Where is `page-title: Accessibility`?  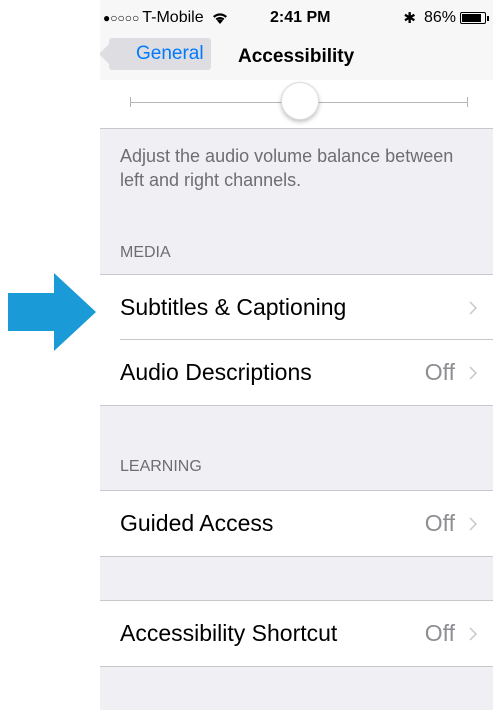
page-title: Accessibility is located at coordinates (296, 56).